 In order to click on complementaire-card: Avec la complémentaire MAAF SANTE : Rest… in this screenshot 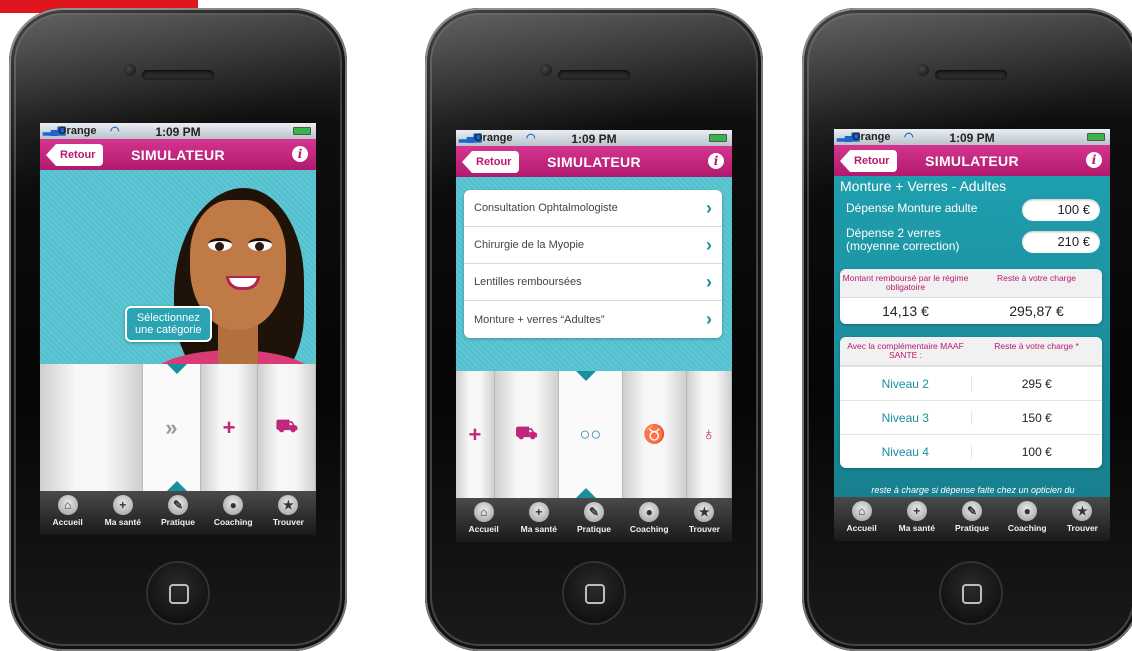, I will do `click(971, 402)`.